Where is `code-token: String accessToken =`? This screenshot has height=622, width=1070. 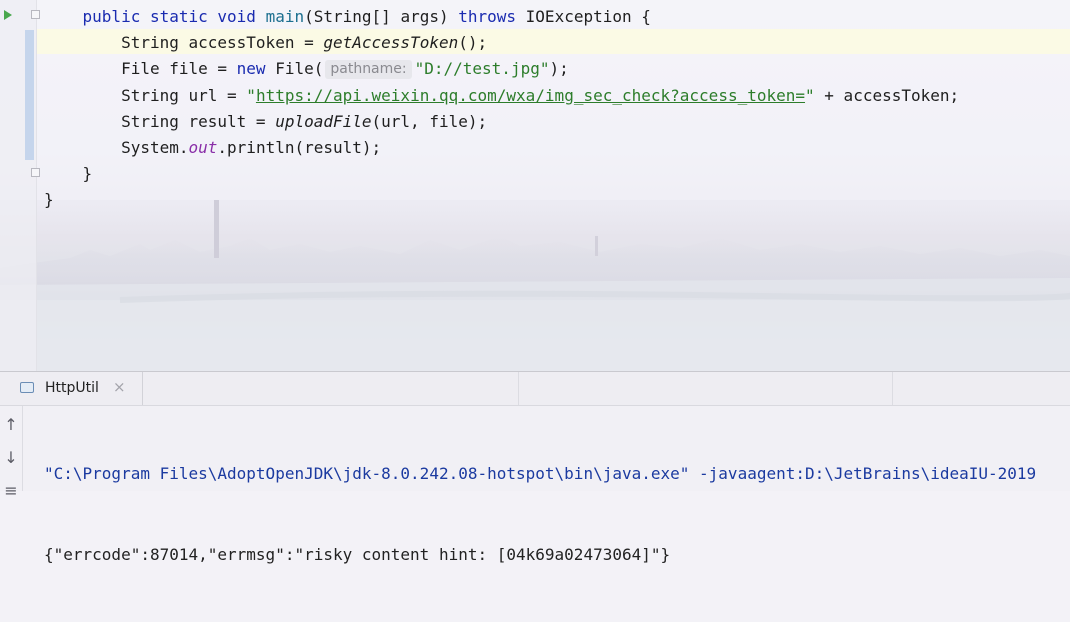 code-token: String accessToken = is located at coordinates (222, 43).